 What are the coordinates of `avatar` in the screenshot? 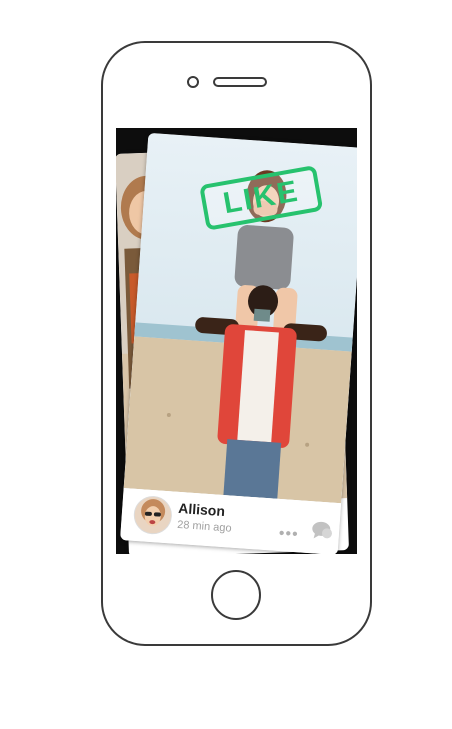 It's located at (153, 515).